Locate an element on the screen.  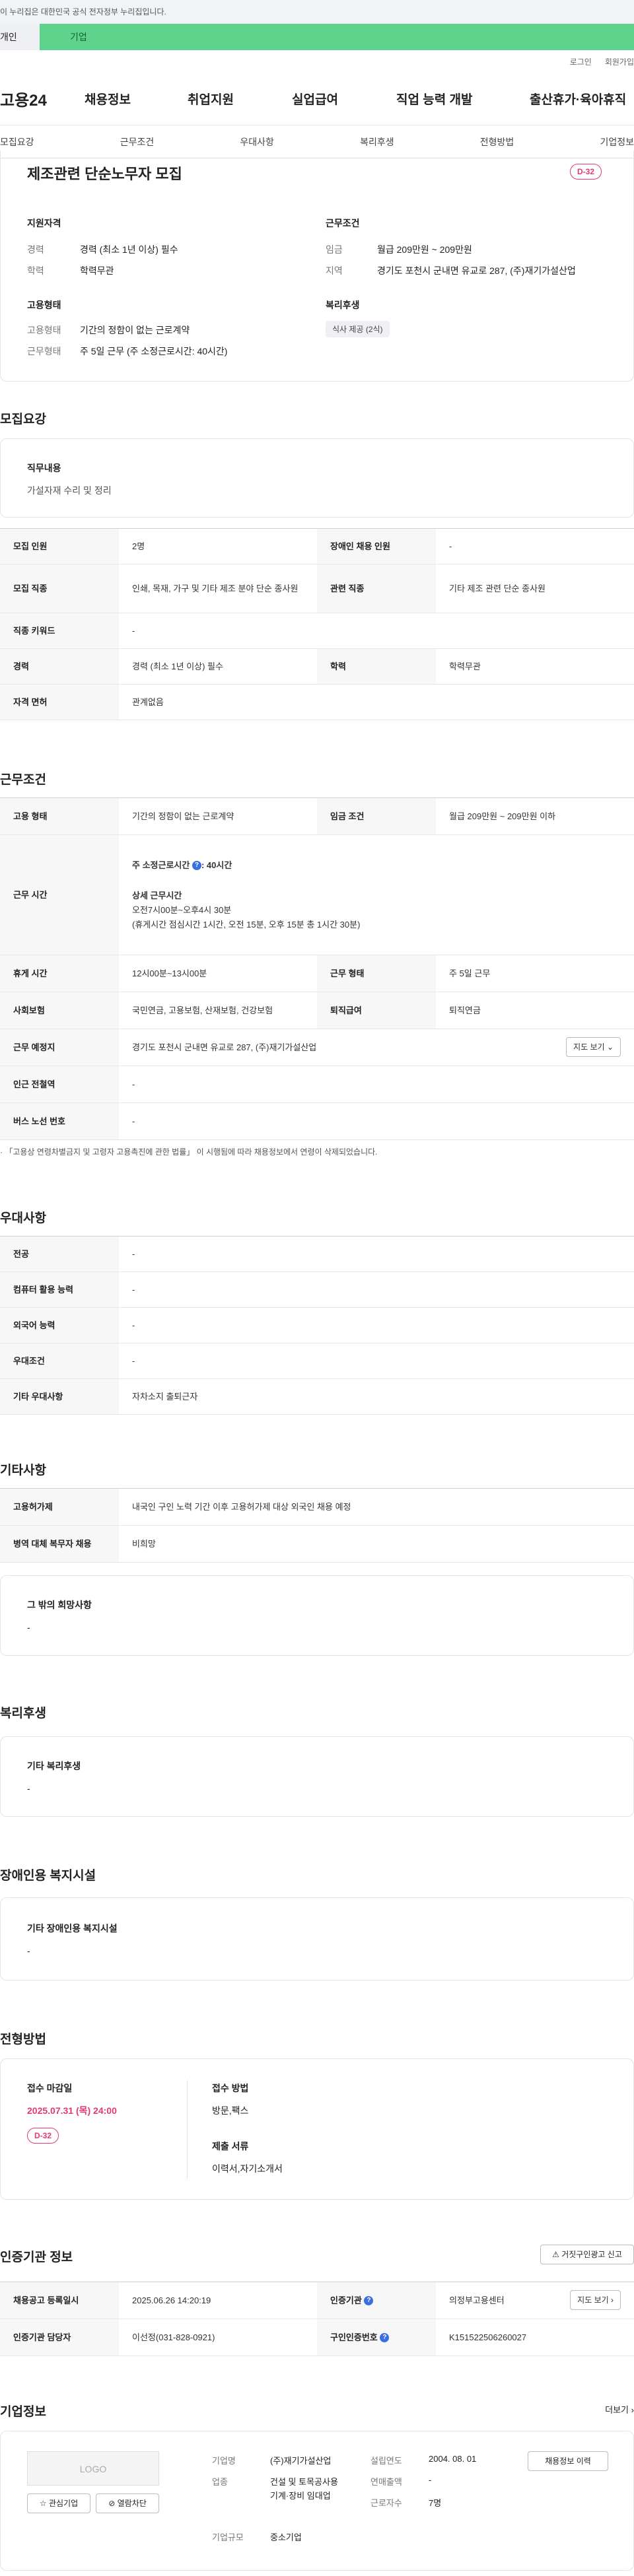
cell-header: 장애인 채용 인원 is located at coordinates (376, 546).